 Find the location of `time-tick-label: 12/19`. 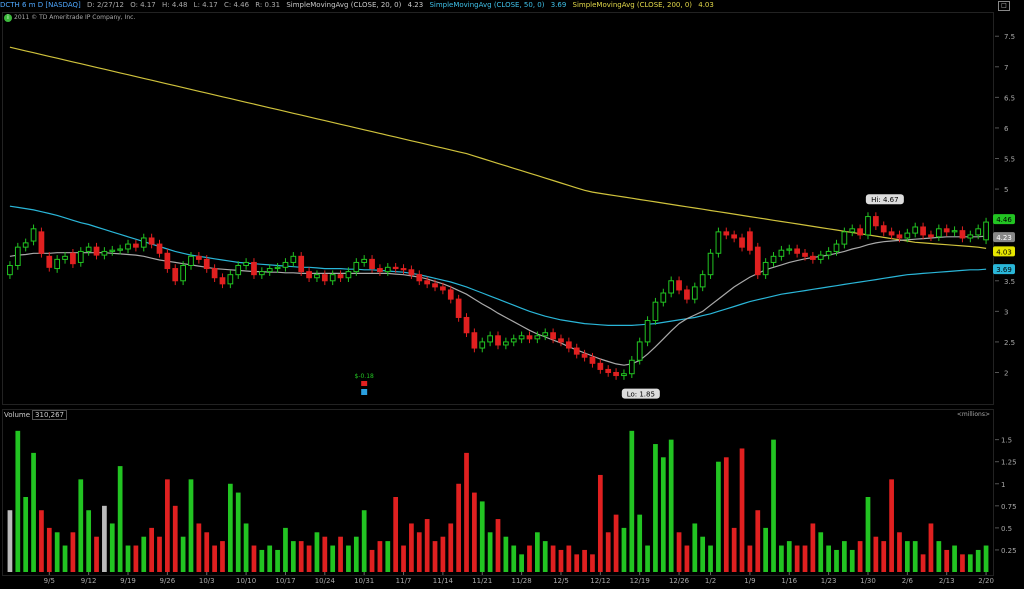

time-tick-label: 12/19 is located at coordinates (640, 581).